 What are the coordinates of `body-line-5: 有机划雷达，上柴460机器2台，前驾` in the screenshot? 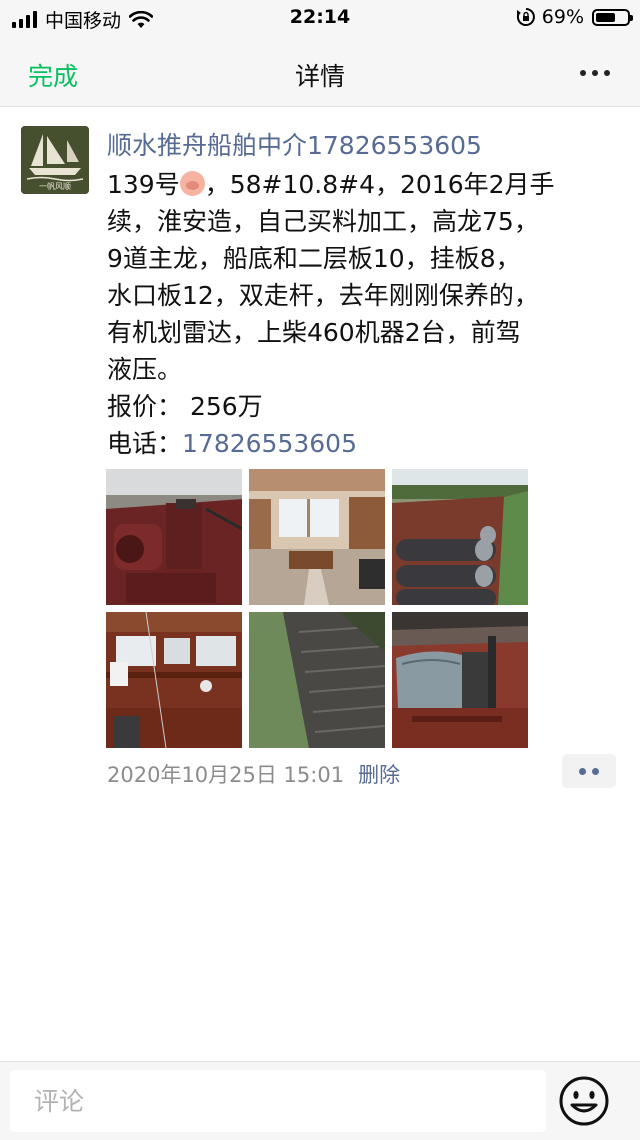 It's located at (314, 332).